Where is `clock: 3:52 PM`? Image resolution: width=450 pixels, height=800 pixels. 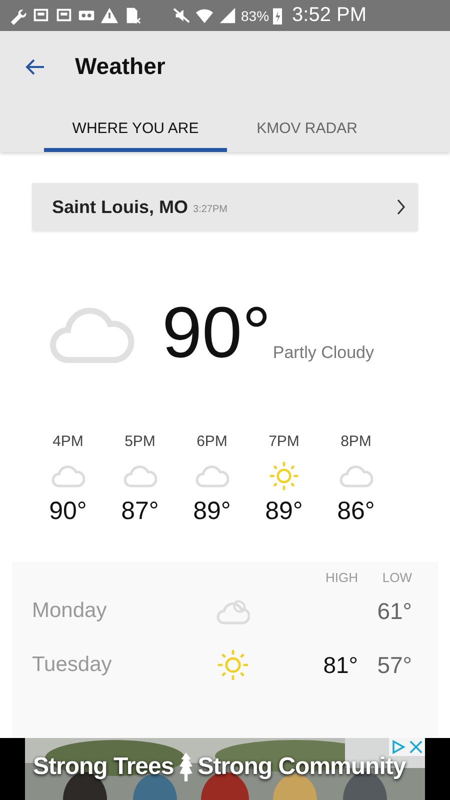
clock: 3:52 PM is located at coordinates (329, 15).